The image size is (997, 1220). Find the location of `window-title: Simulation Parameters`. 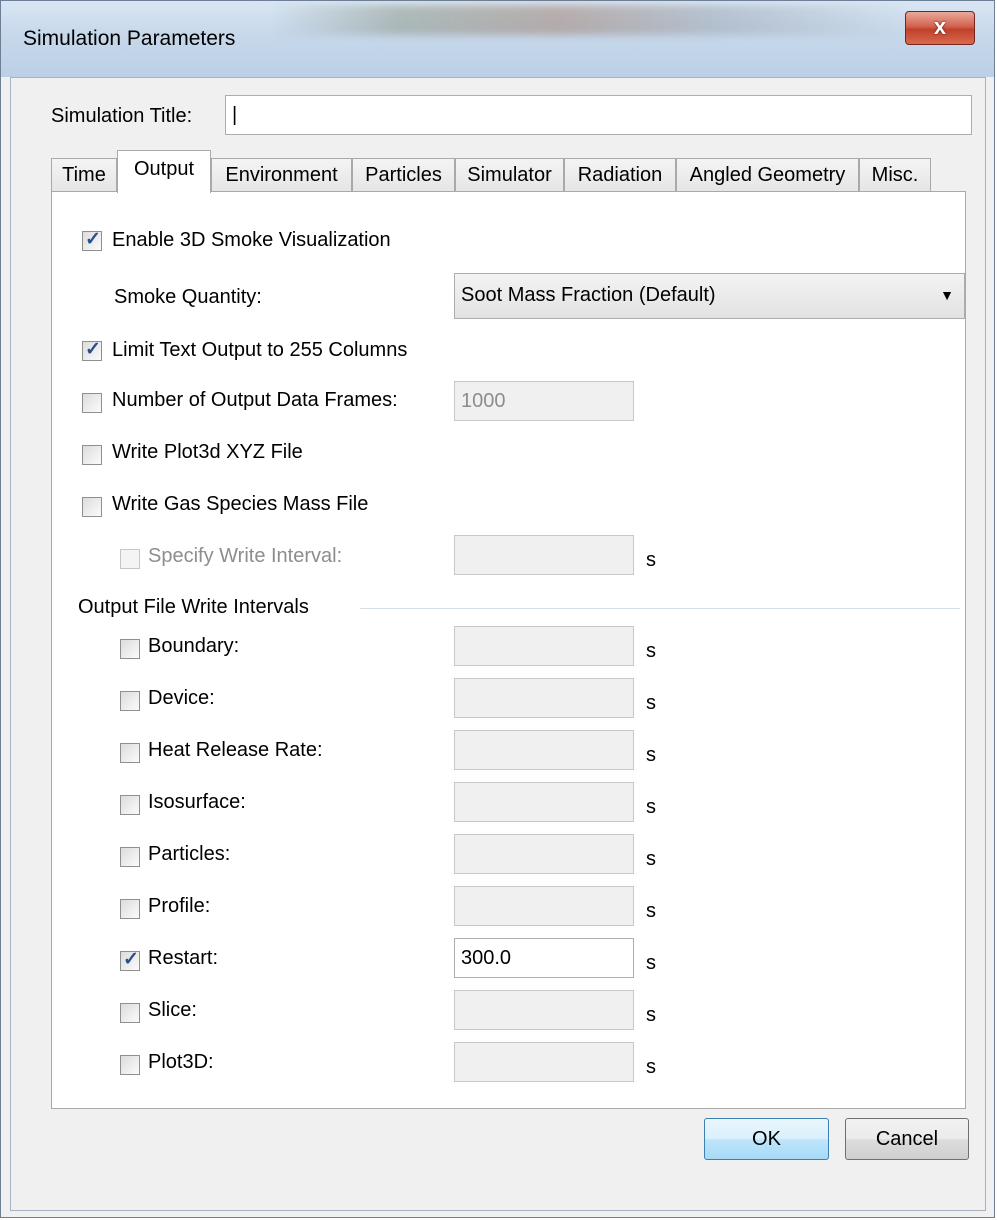

window-title: Simulation Parameters is located at coordinates (129, 38).